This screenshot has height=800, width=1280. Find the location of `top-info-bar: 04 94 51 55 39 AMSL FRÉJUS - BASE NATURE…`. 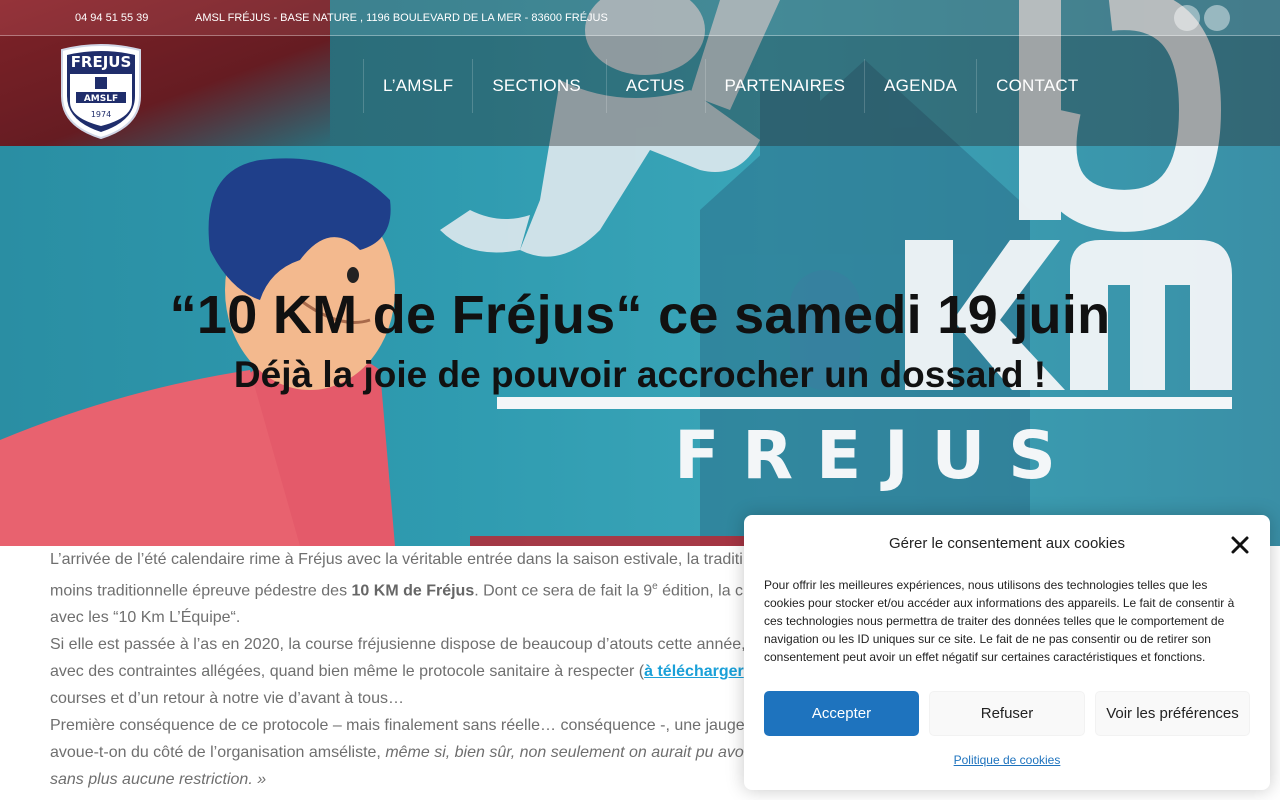

top-info-bar: 04 94 51 55 39 AMSL FRÉJUS - BASE NATURE… is located at coordinates (640, 18).